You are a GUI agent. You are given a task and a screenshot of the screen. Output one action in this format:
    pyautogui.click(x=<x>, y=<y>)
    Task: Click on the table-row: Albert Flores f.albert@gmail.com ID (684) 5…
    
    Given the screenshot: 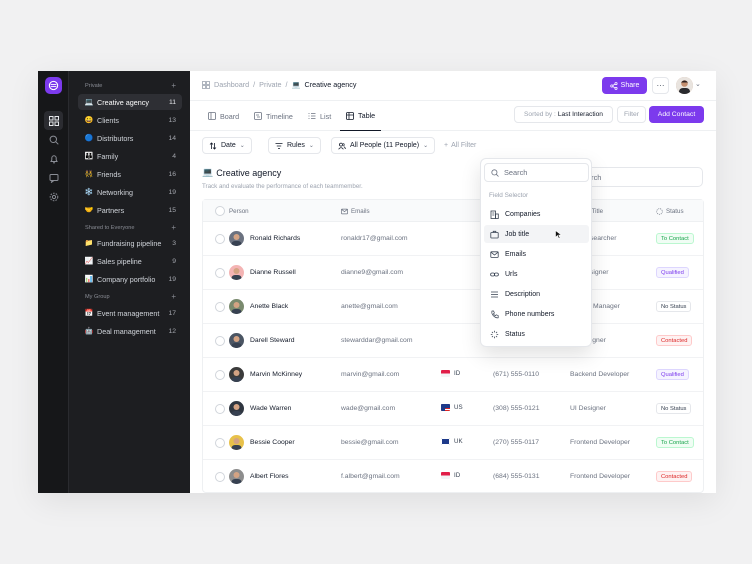 What is the action you would take?
    pyautogui.click(x=453, y=476)
    